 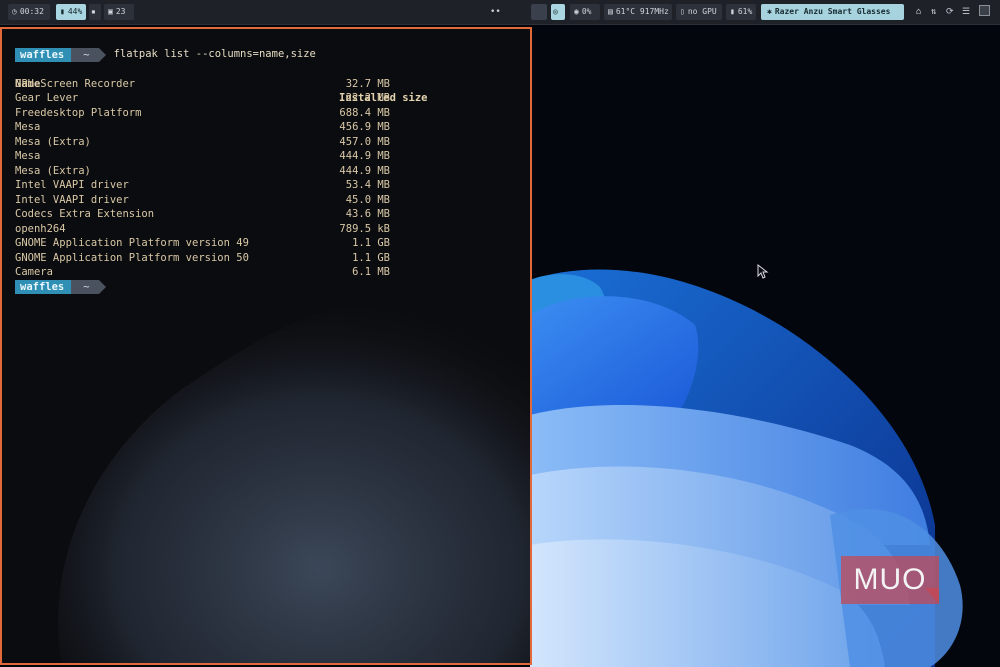 I want to click on volume-widget: ◉ 0%, so click(x=585, y=12).